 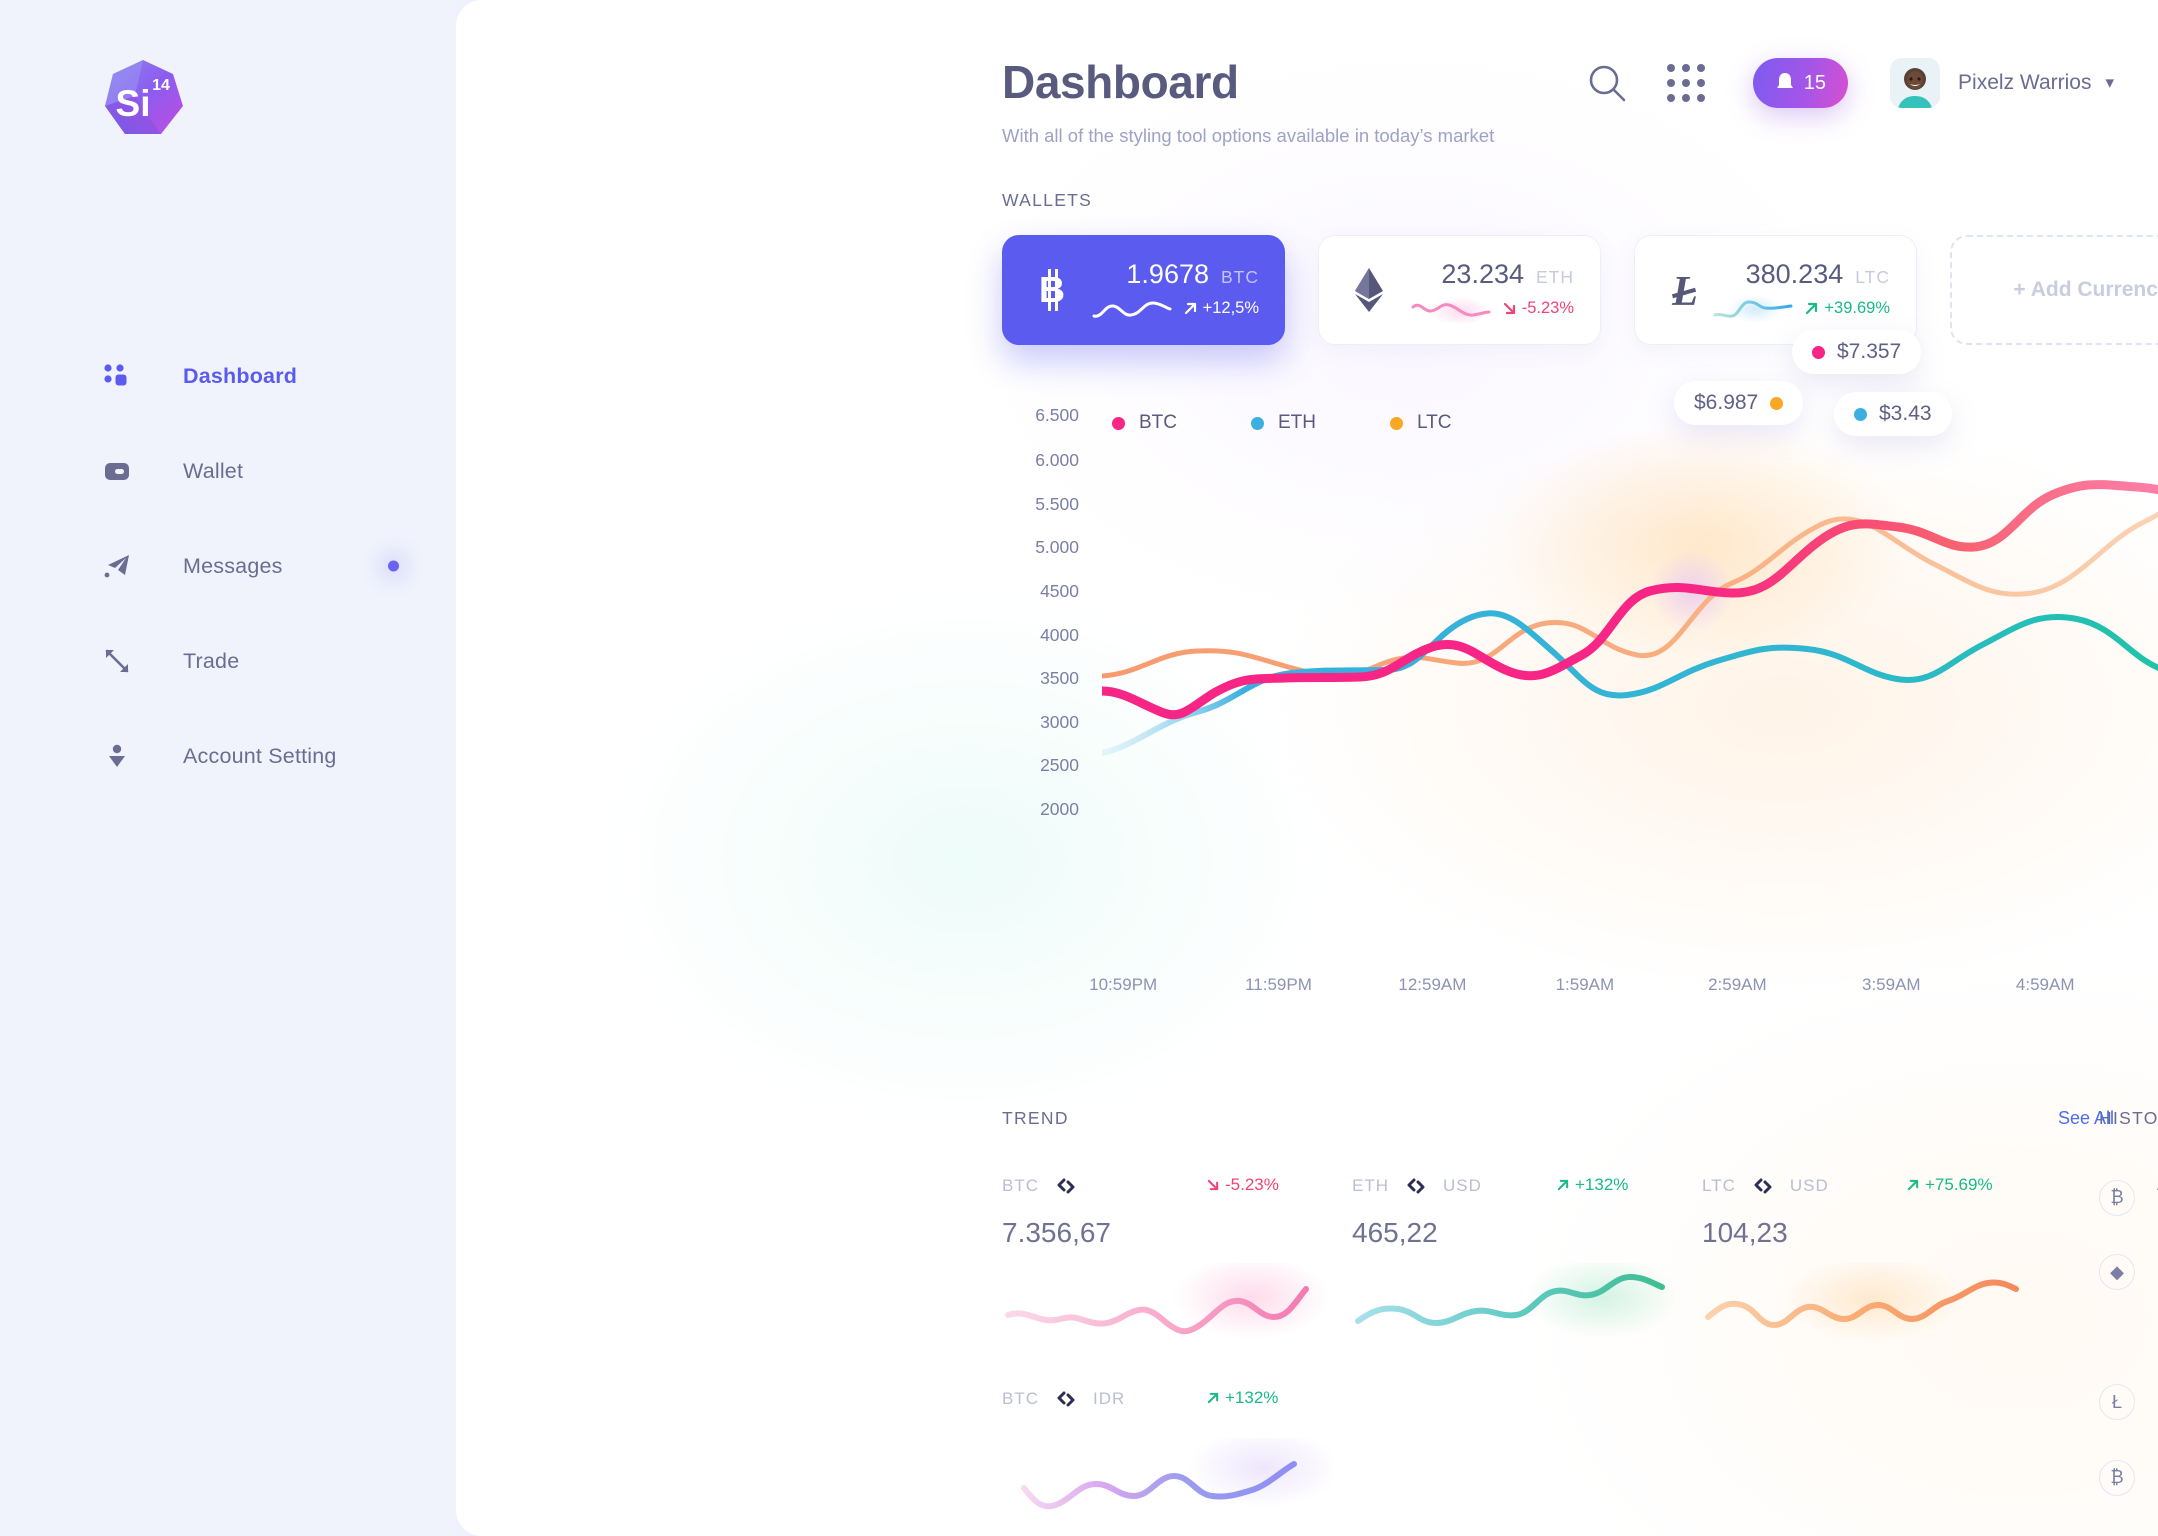 What do you see at coordinates (1950, 1185) in the screenshot?
I see `trend-change: +75.69%` at bounding box center [1950, 1185].